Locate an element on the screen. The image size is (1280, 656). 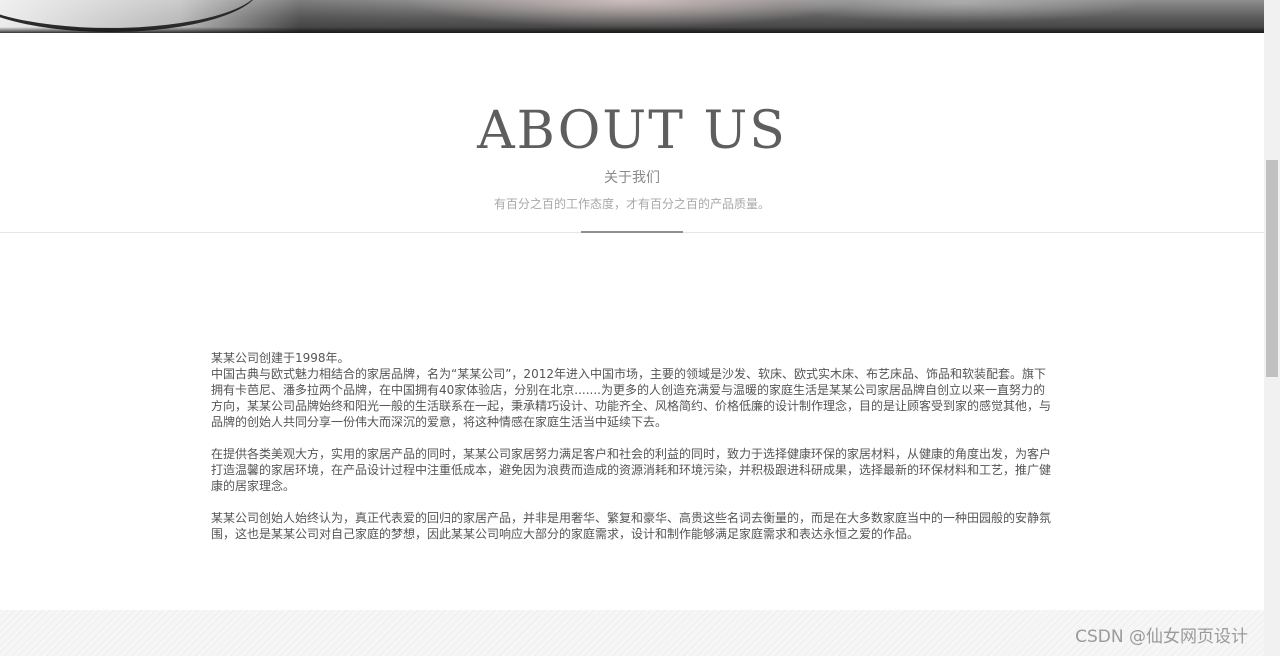
section-divider-accent is located at coordinates (632, 232).